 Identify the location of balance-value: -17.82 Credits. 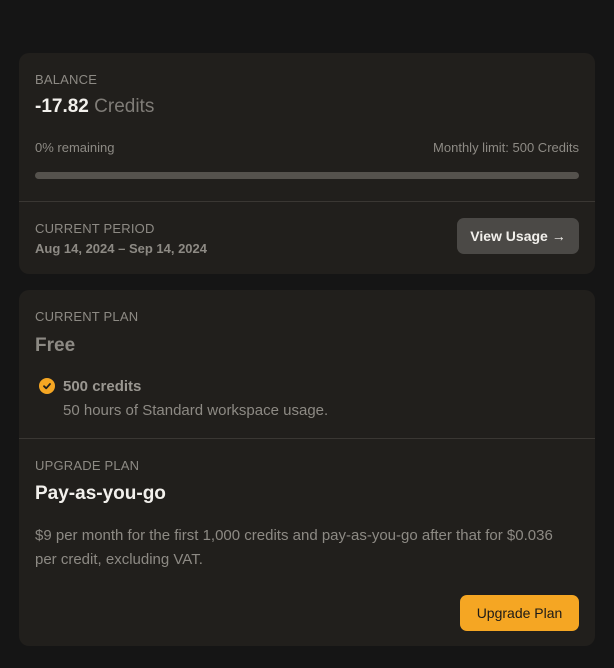
(94, 107).